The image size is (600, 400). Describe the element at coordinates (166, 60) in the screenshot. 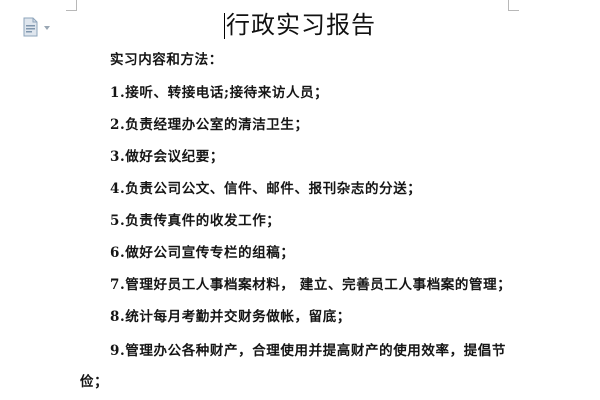

I see `section-heading: 实习内容和方法：` at that location.